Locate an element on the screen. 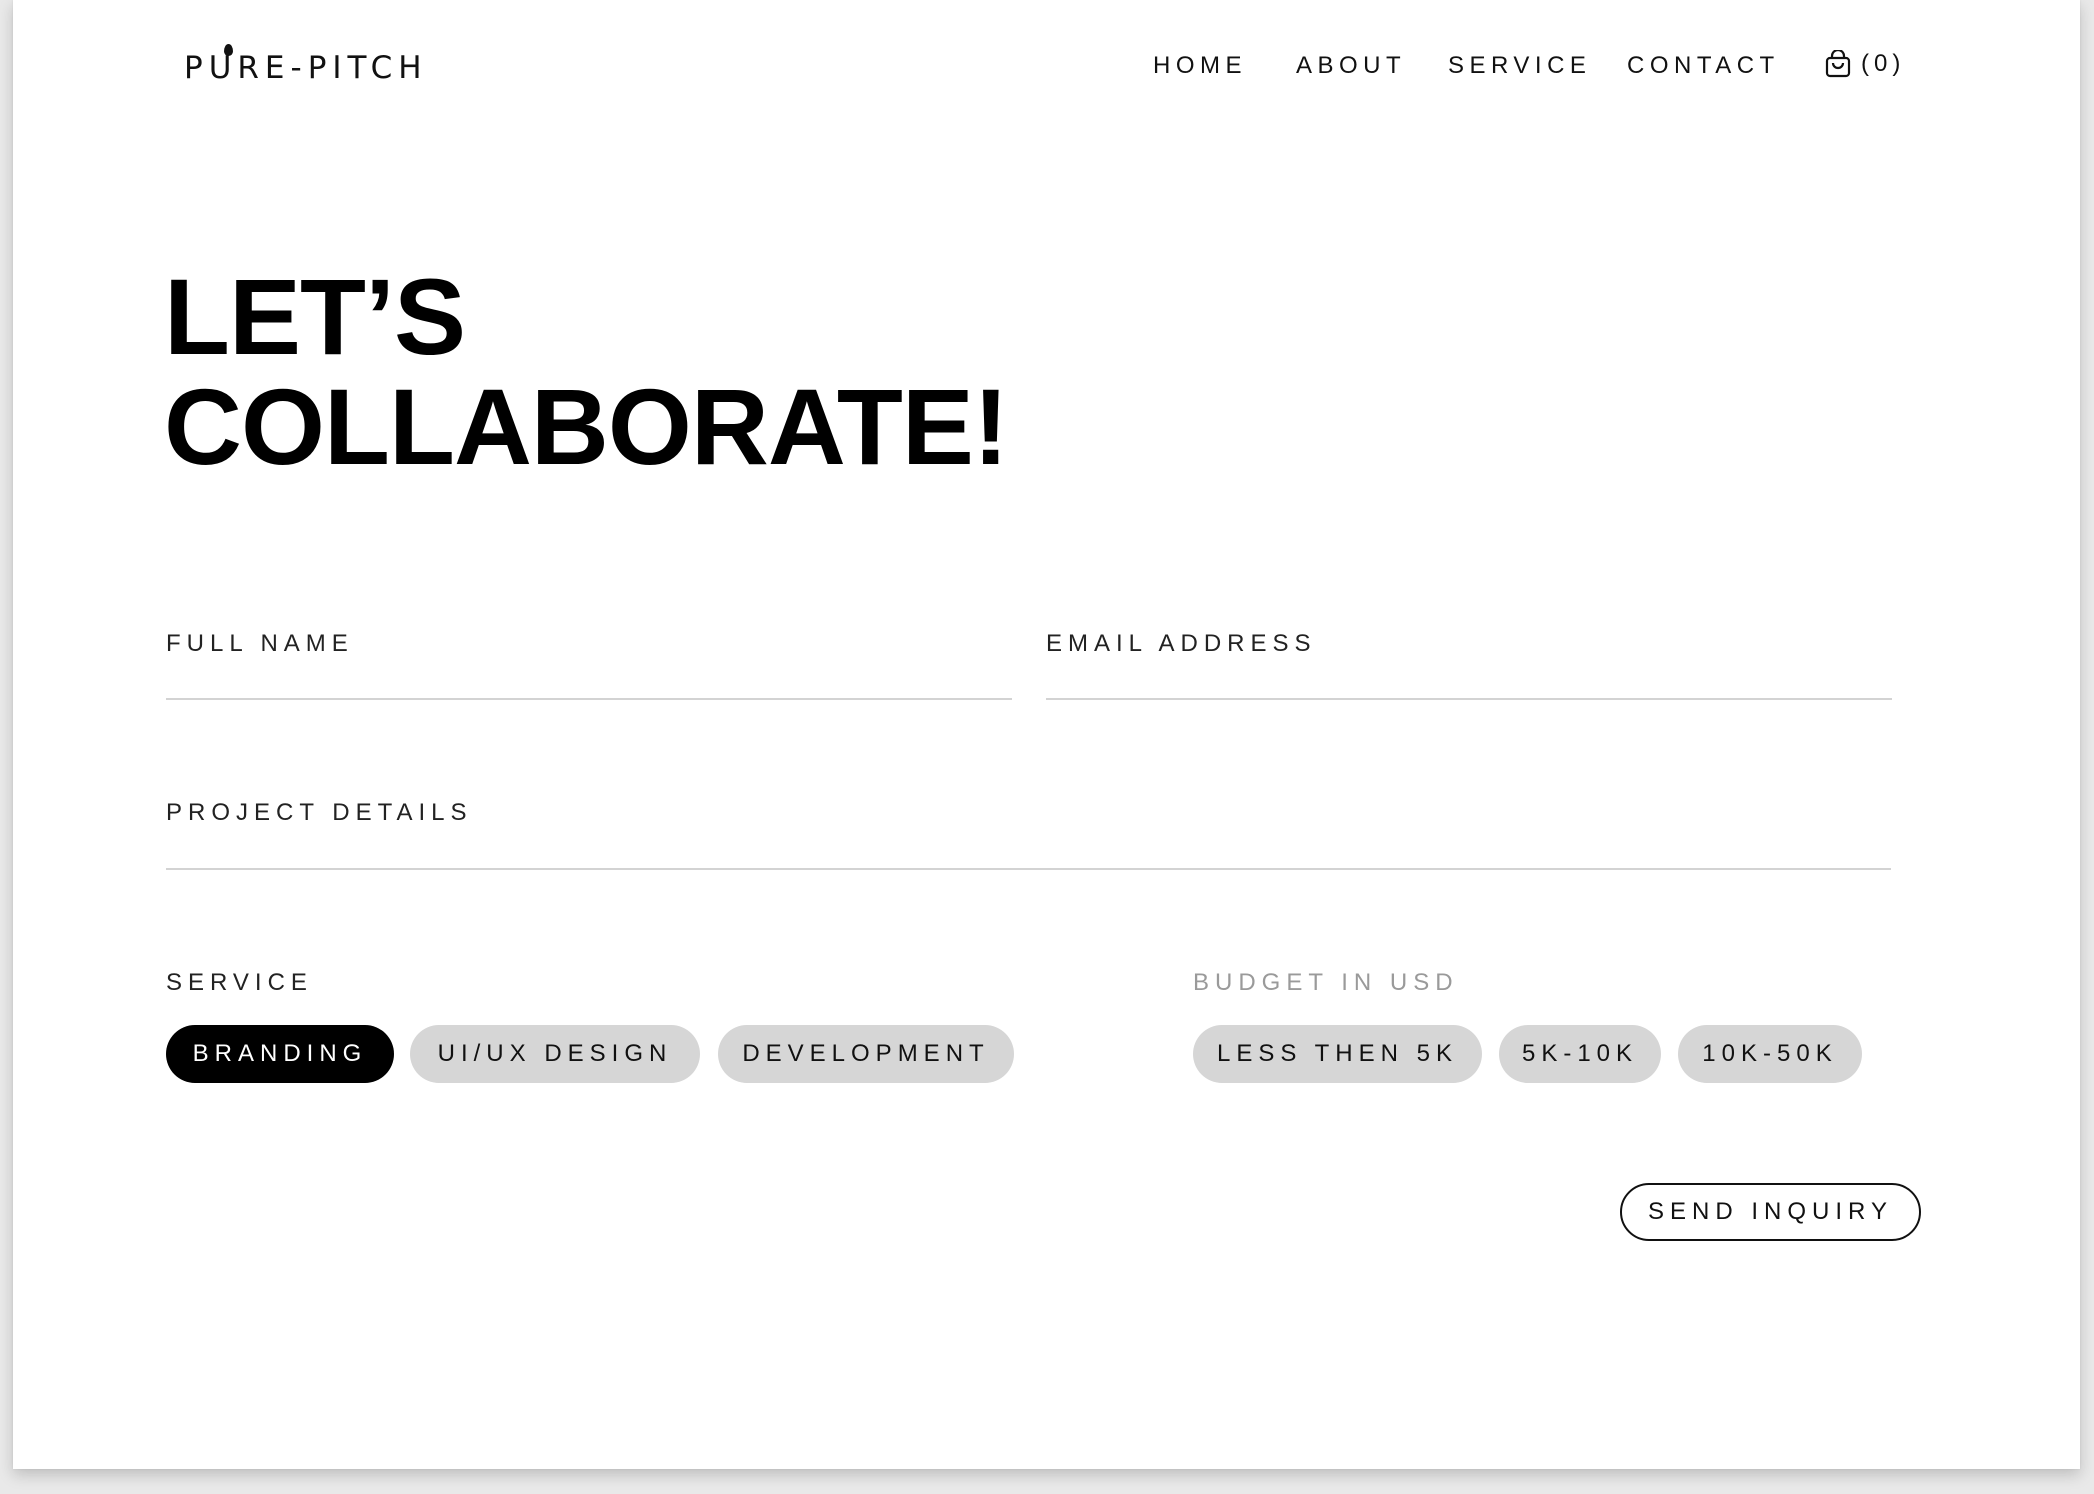 The width and height of the screenshot is (2094, 1494). service-option-development: DEVELOPMENT is located at coordinates (866, 1054).